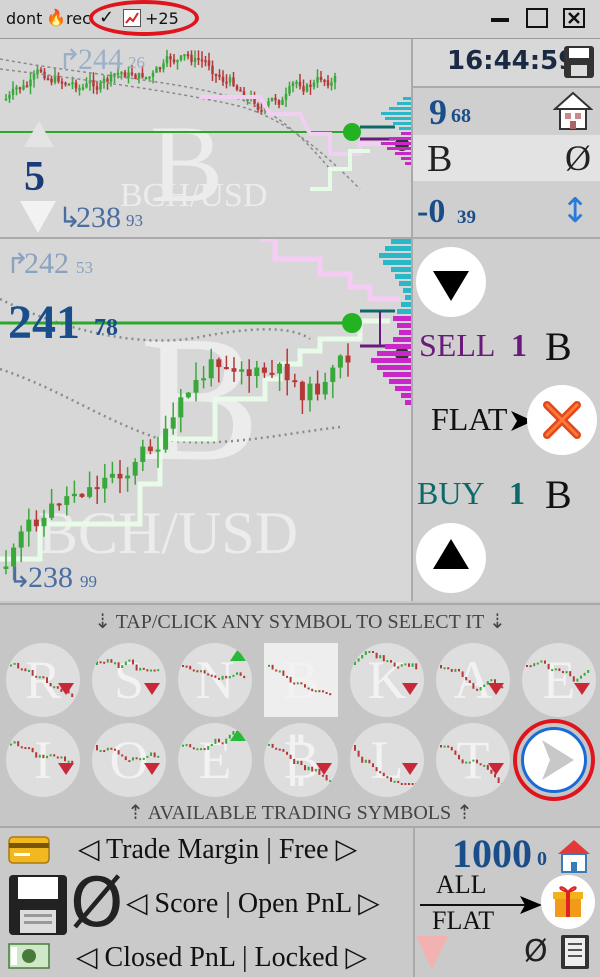 The width and height of the screenshot is (600, 977). Describe the element at coordinates (39, 134) in the screenshot. I see `volume-up-icon` at that location.